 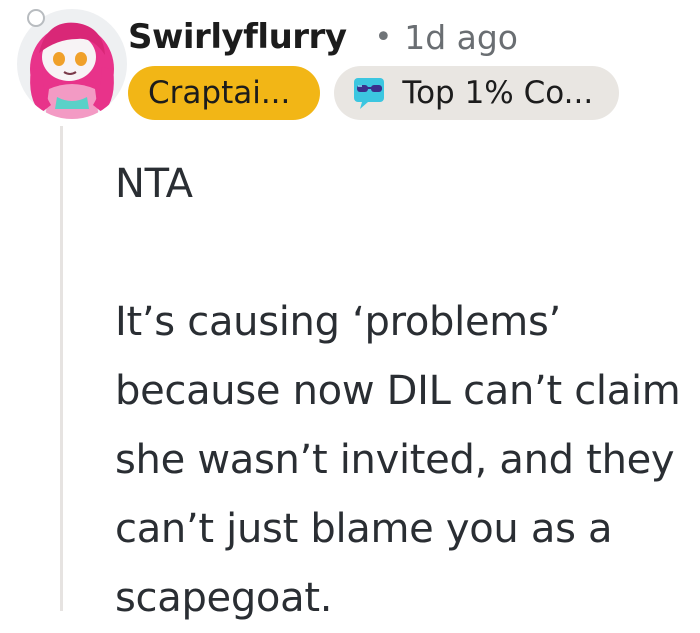 I want to click on thread-line, so click(x=61, y=368).